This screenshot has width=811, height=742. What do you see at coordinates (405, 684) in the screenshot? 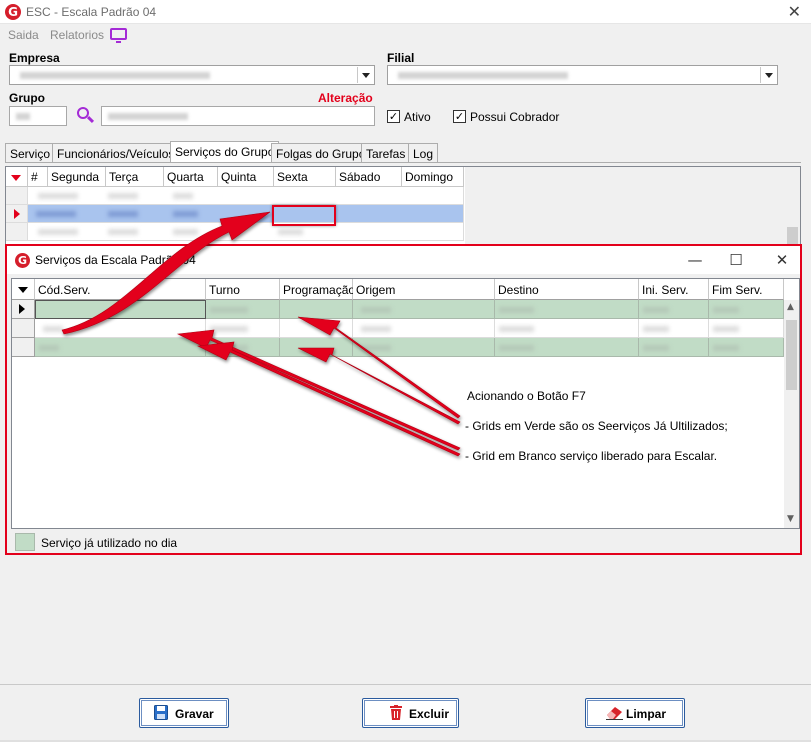
I see `footer-separator` at bounding box center [405, 684].